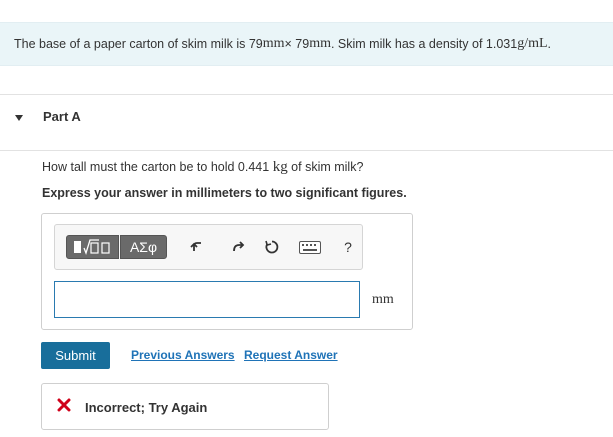 This screenshot has height=437, width=613. What do you see at coordinates (208, 247) in the screenshot?
I see `math-toolbar: ΑΣφ ?` at bounding box center [208, 247].